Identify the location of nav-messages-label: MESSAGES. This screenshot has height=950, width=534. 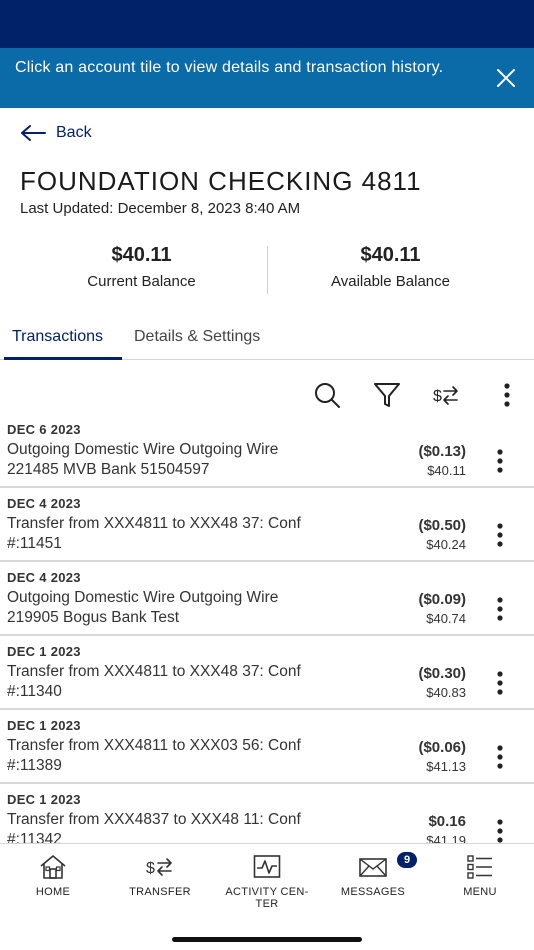
(373, 892).